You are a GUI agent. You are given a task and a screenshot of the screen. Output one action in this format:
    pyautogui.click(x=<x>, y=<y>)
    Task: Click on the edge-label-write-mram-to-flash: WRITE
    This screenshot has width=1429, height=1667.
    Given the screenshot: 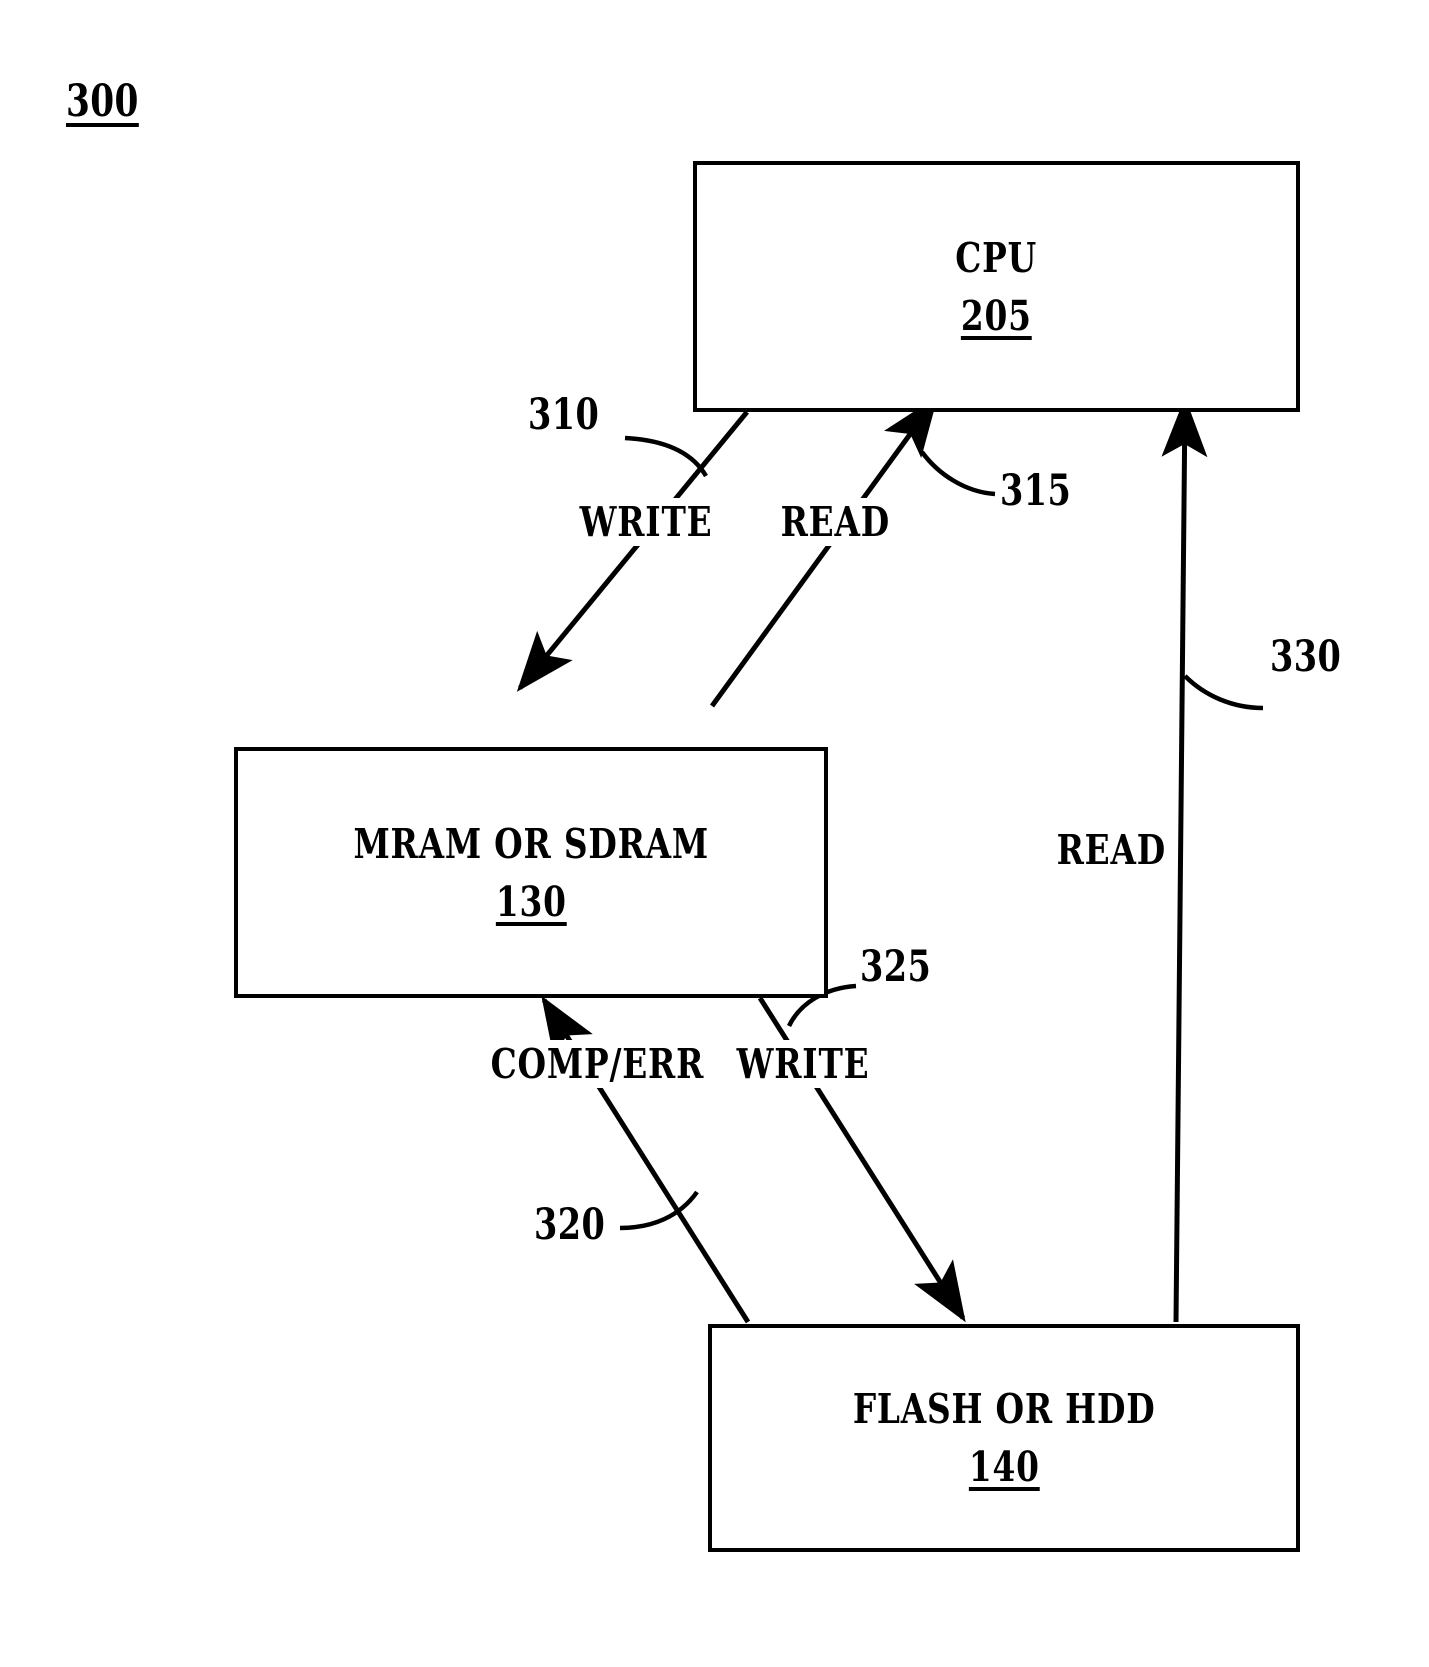 What is the action you would take?
    pyautogui.click(x=803, y=1064)
    